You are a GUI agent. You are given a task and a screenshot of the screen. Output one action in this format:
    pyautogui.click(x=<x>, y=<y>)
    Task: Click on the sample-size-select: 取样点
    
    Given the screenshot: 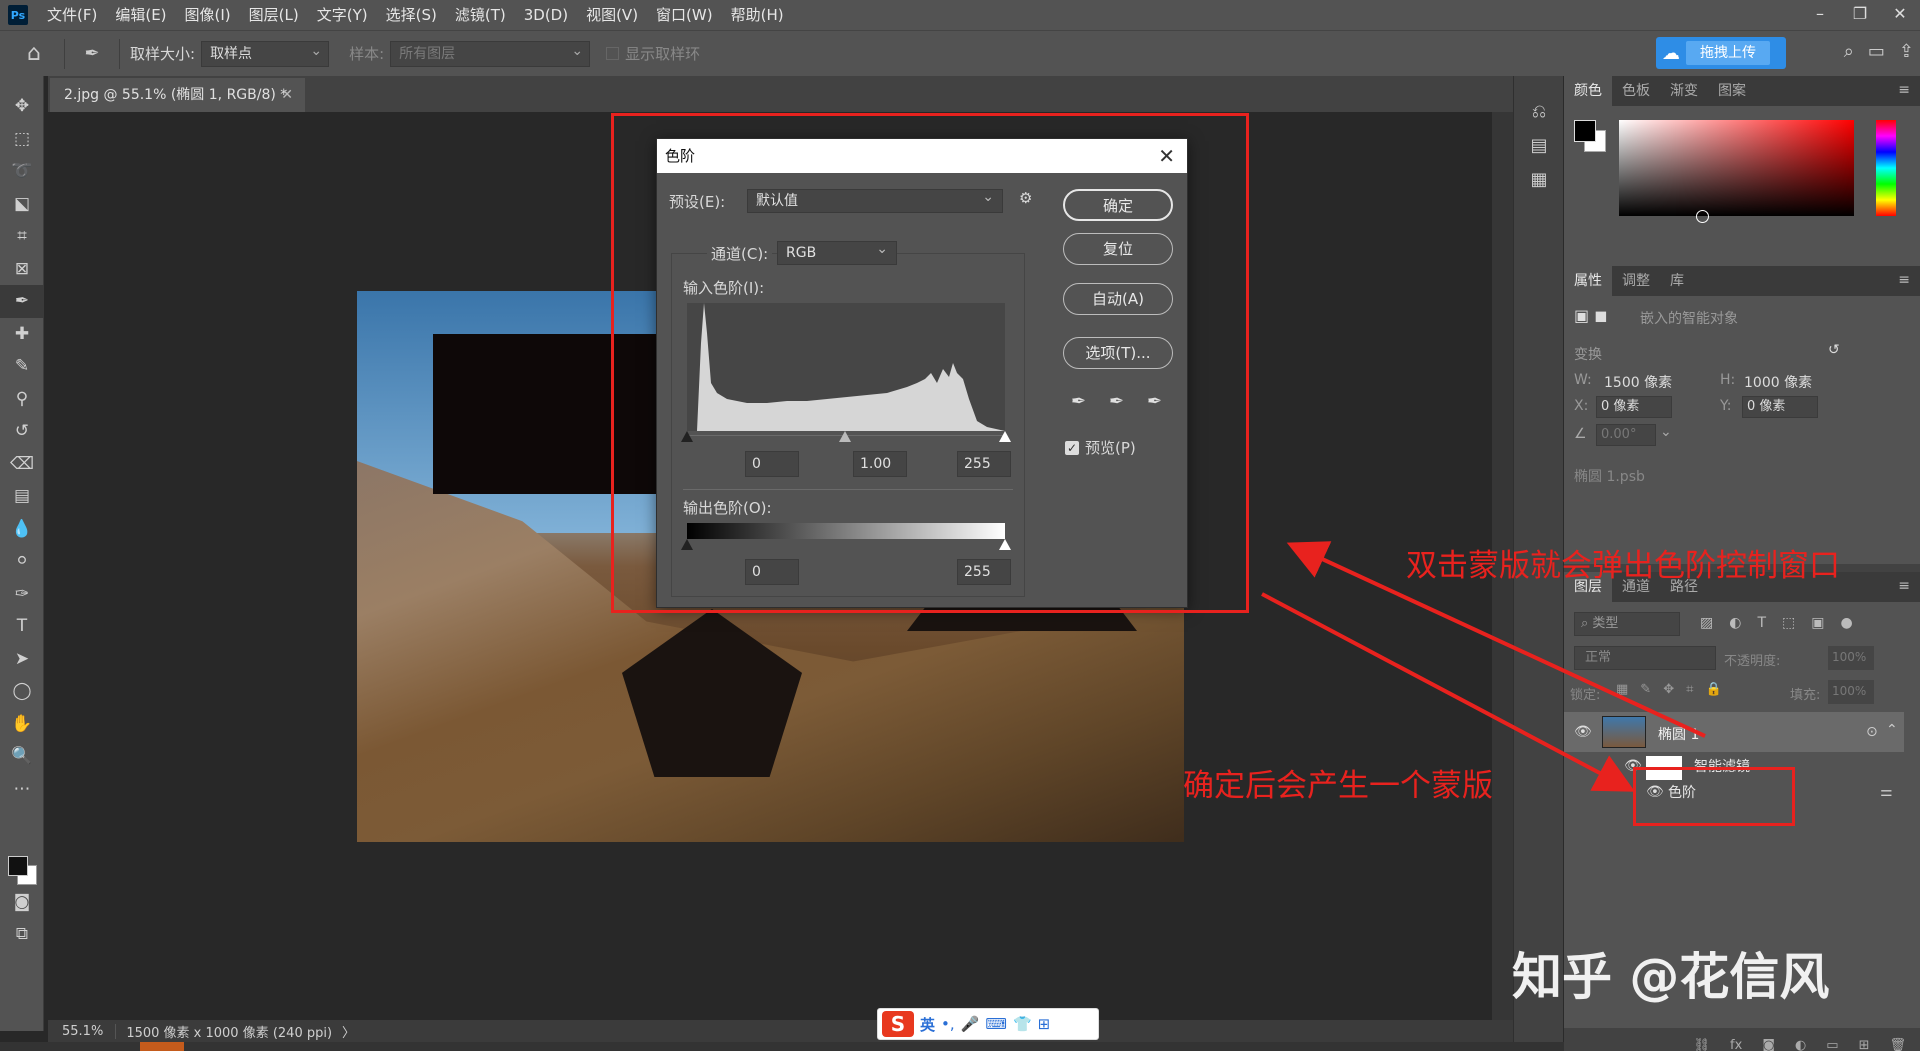 What is the action you would take?
    pyautogui.click(x=265, y=53)
    